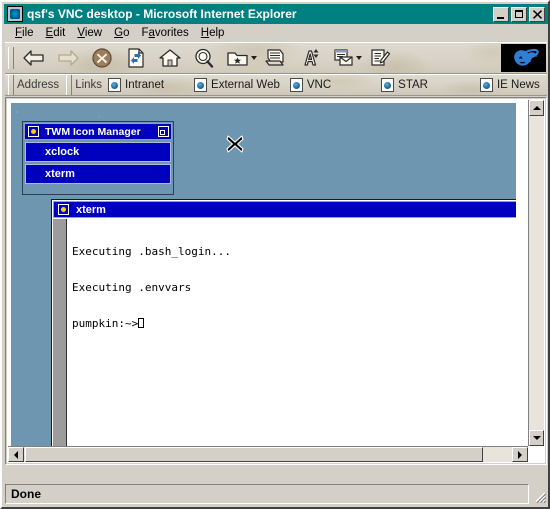  I want to click on close-icon, so click(537, 14).